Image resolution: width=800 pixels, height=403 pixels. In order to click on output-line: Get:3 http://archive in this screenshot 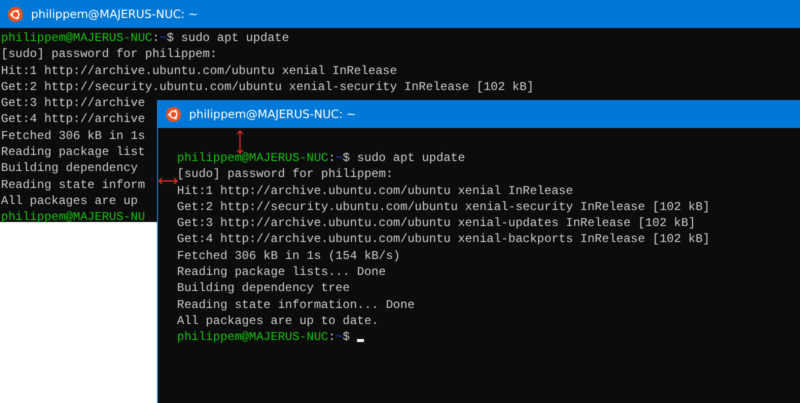, I will do `click(73, 103)`.